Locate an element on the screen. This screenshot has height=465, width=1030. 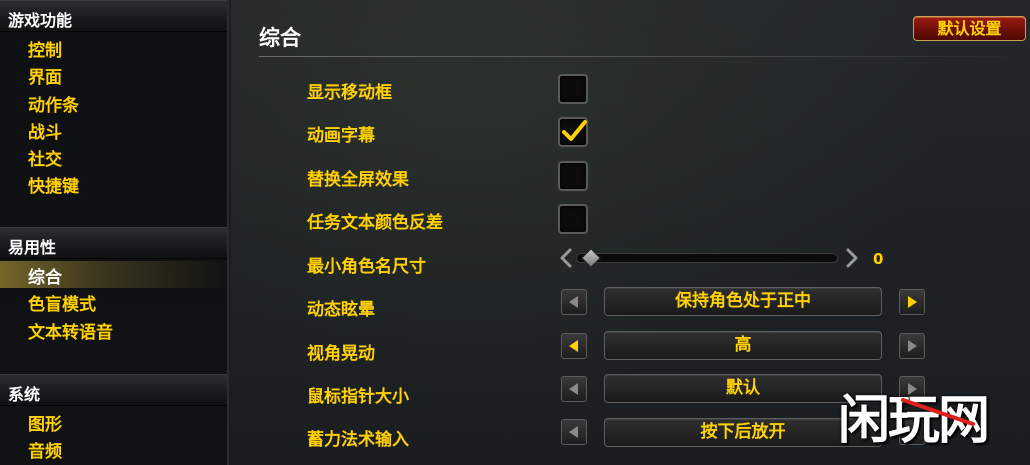
camera-shake-dropdown: 高 is located at coordinates (743, 345).